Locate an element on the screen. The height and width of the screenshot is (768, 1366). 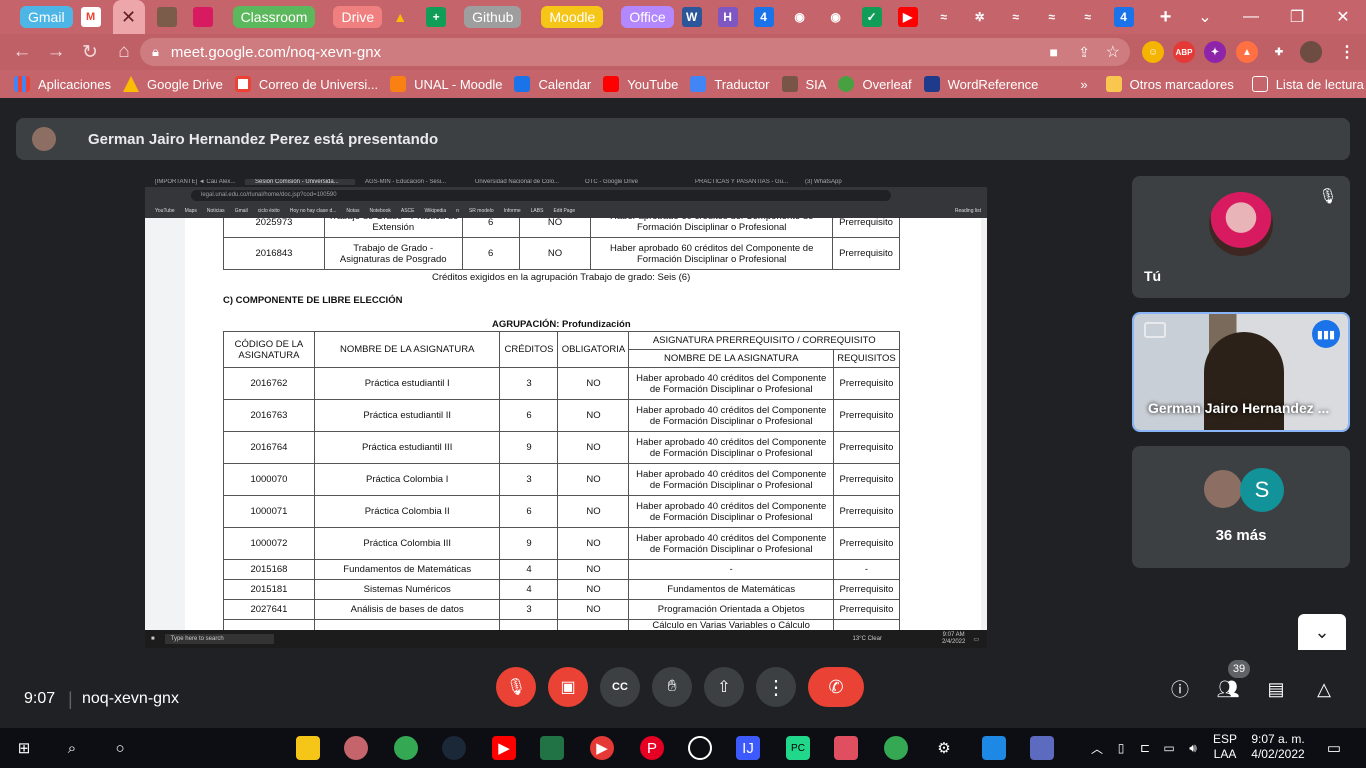
bookmark-translate: Traductor is located at coordinates (730, 84).